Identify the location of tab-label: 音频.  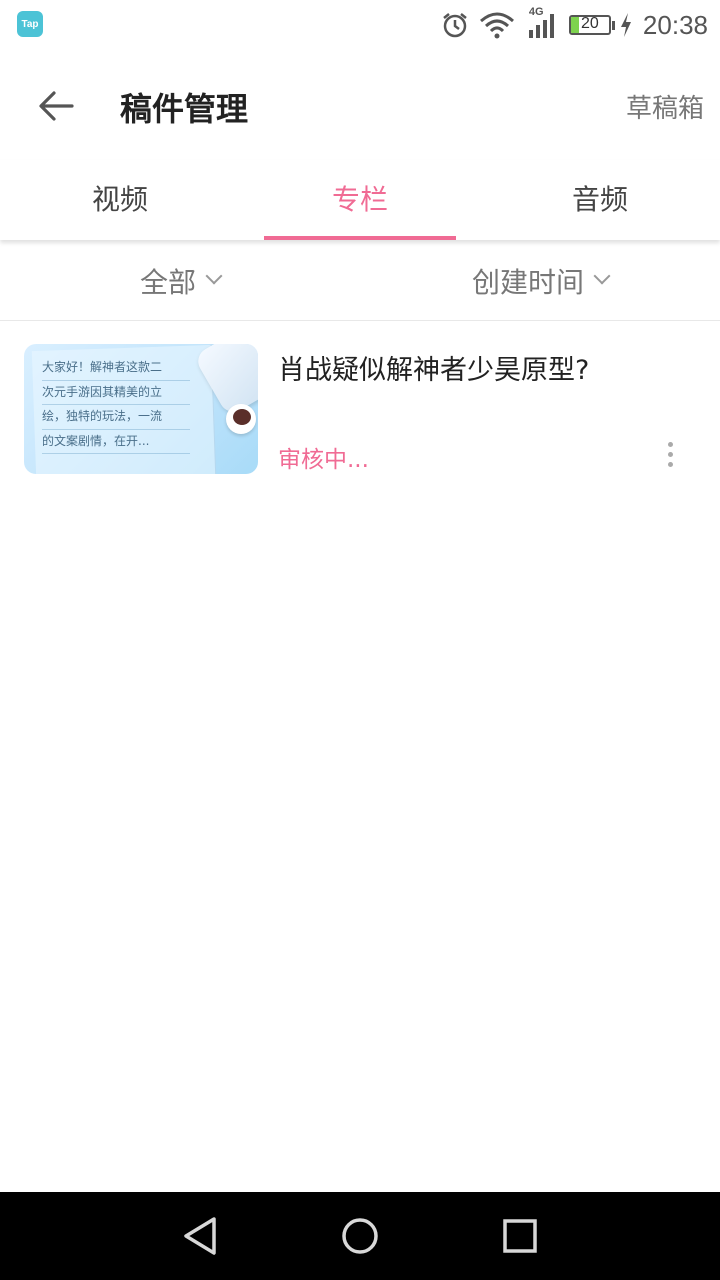
(599, 199).